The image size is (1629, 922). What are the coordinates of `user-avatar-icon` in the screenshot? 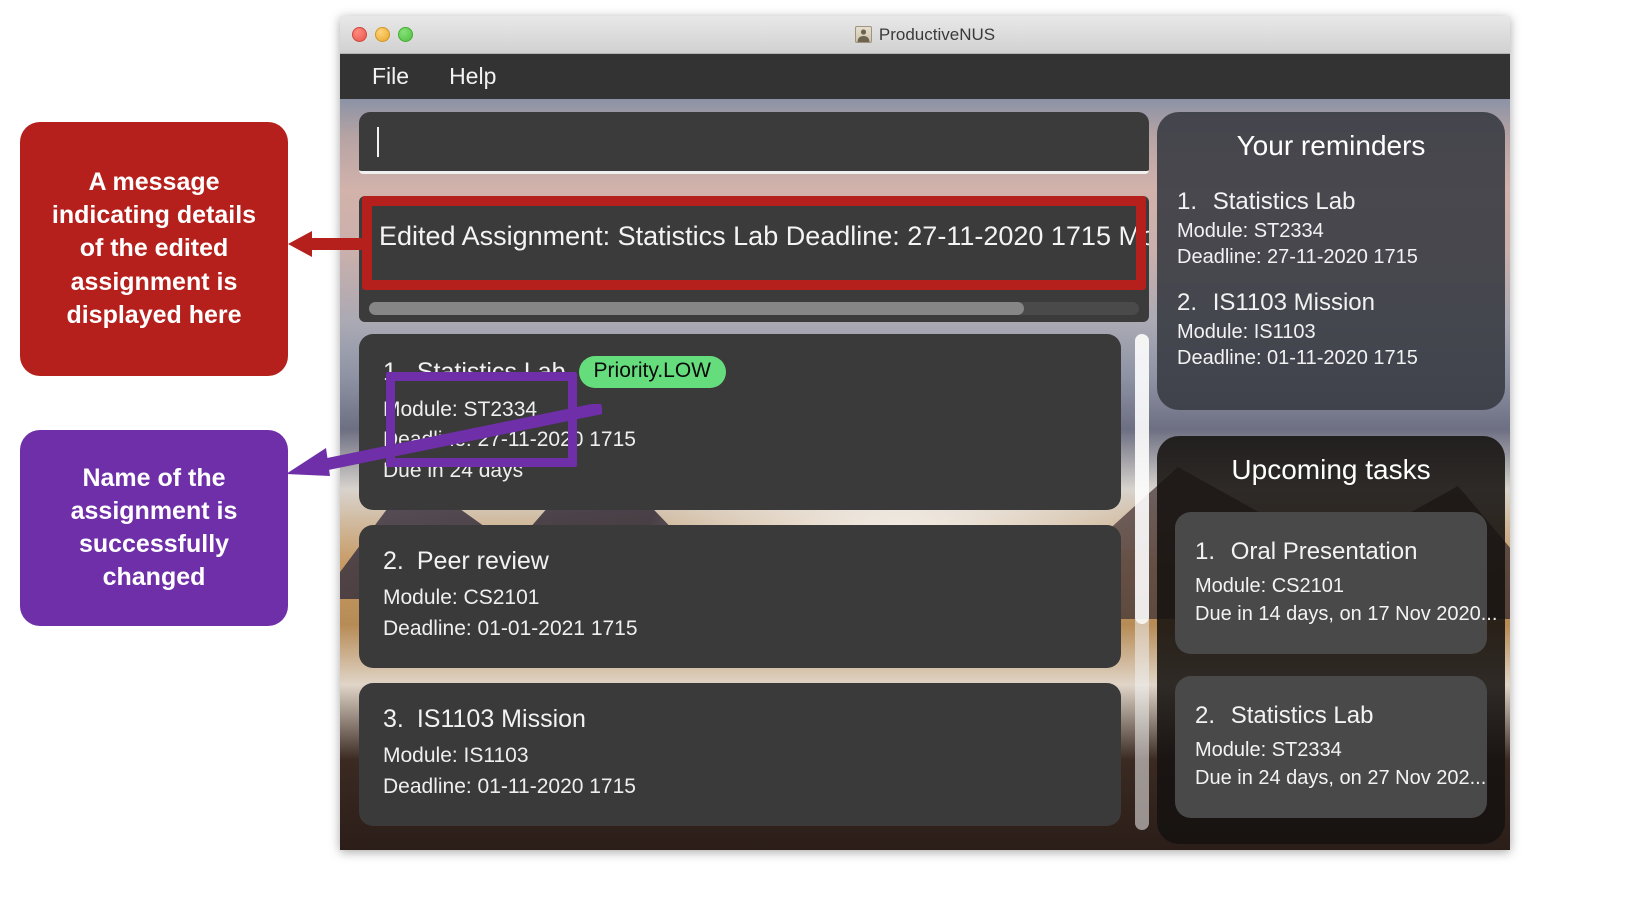 It's located at (863, 34).